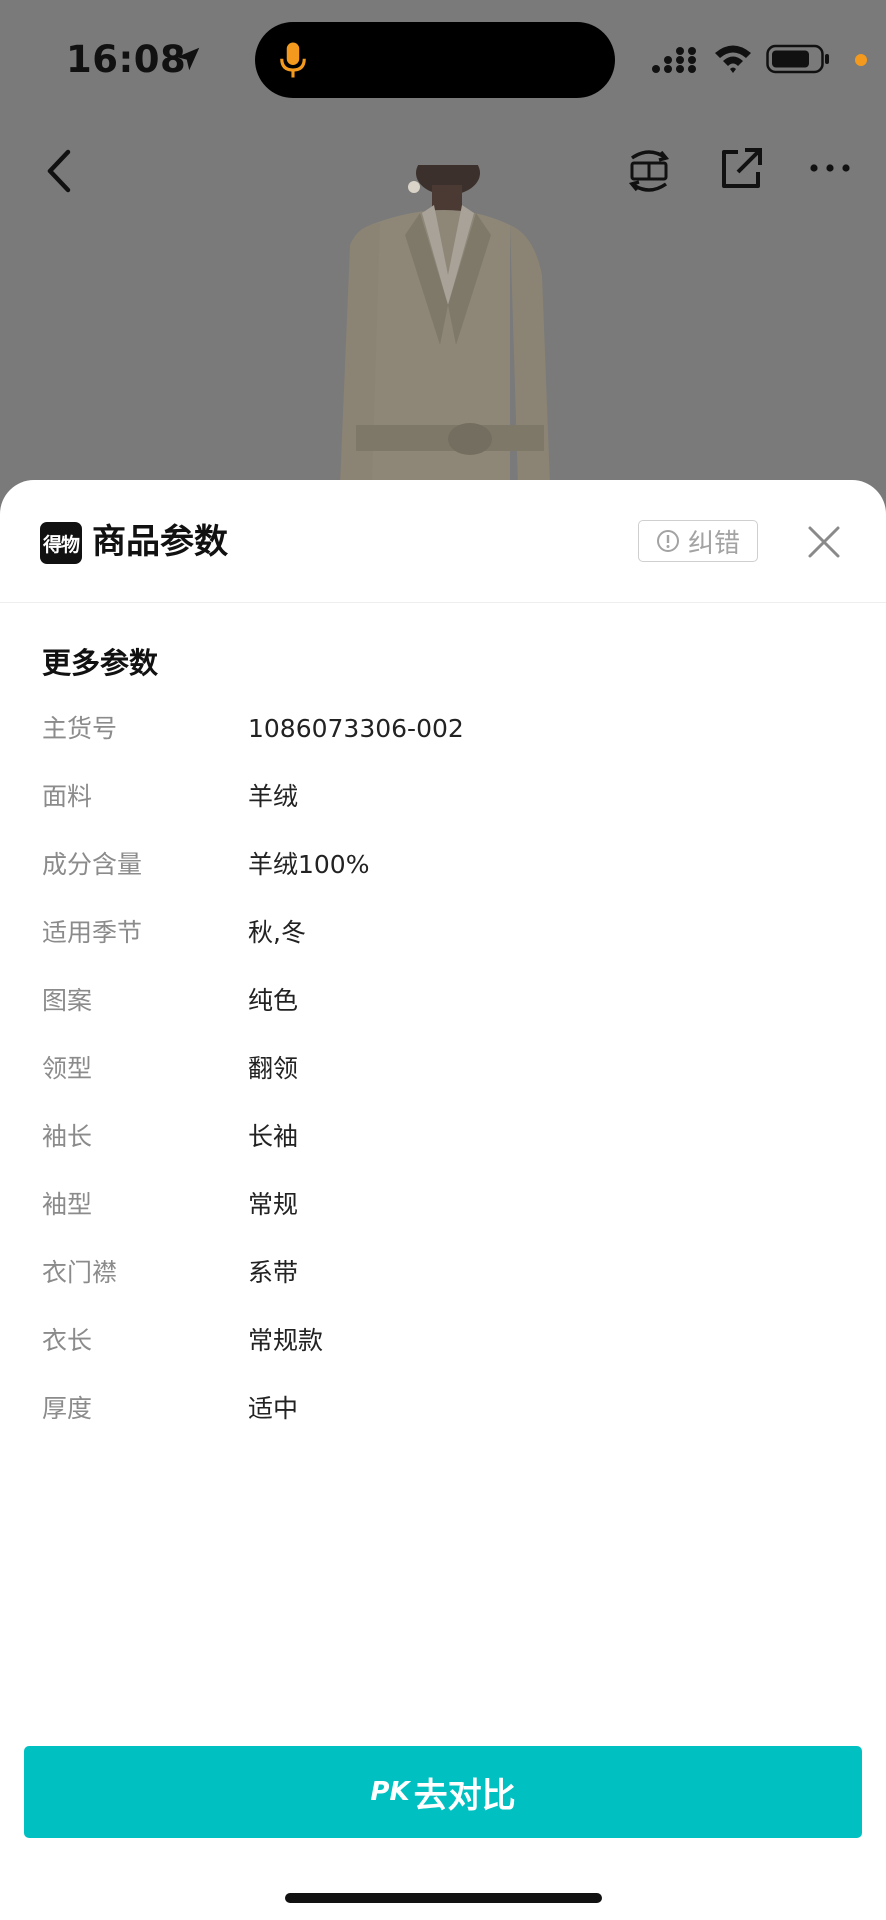 The image size is (886, 1920). What do you see at coordinates (443, 1898) in the screenshot?
I see `home-indicator` at bounding box center [443, 1898].